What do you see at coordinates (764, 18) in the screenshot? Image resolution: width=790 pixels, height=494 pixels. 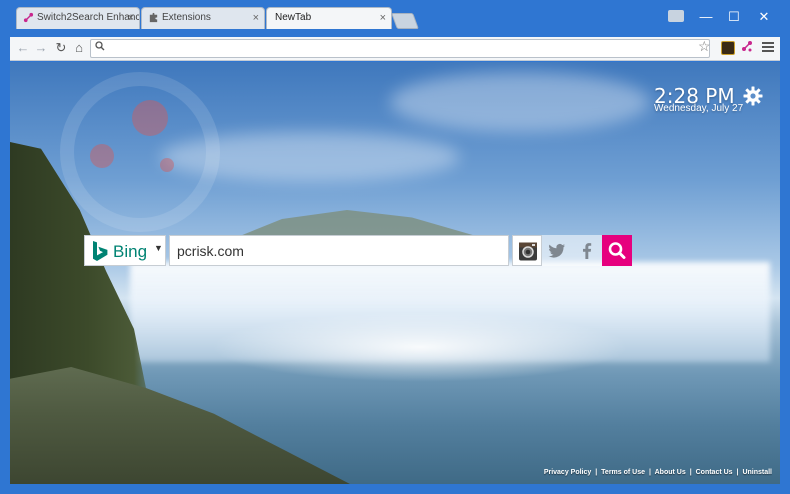 I see `close-window-button: ✕` at bounding box center [764, 18].